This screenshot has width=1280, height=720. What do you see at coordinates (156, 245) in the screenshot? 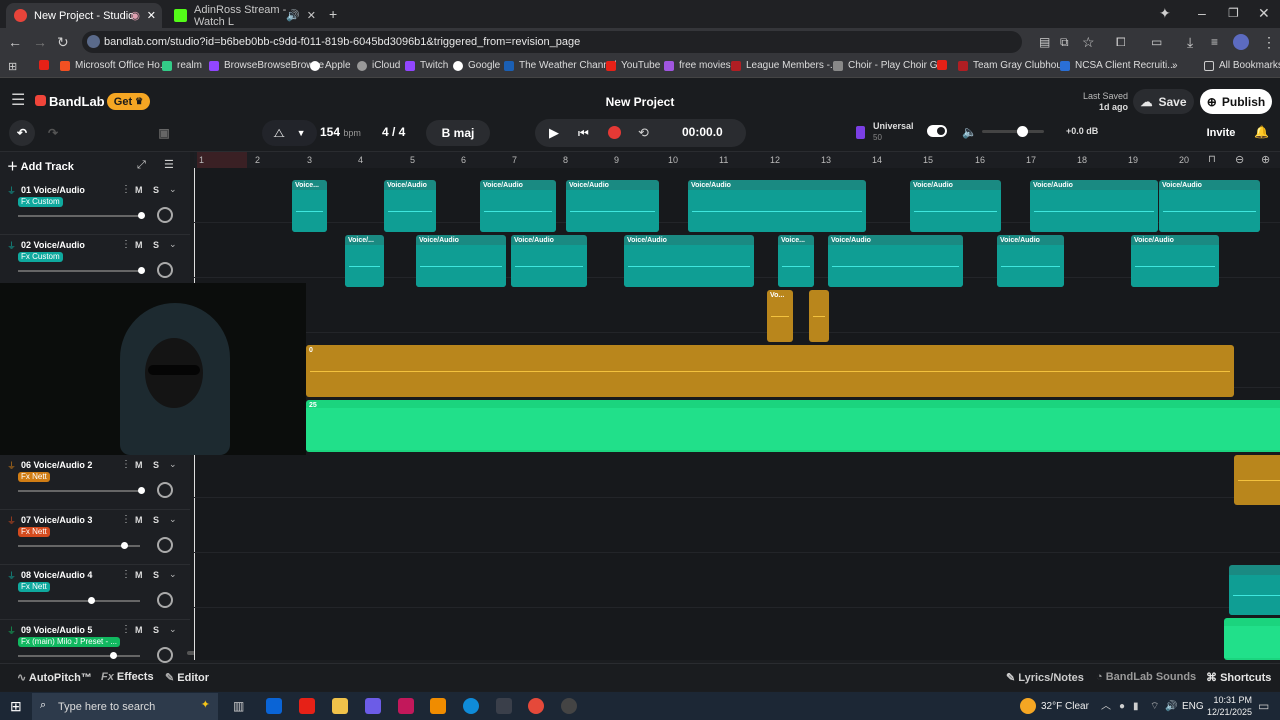
I see `solo-button: S` at bounding box center [156, 245].